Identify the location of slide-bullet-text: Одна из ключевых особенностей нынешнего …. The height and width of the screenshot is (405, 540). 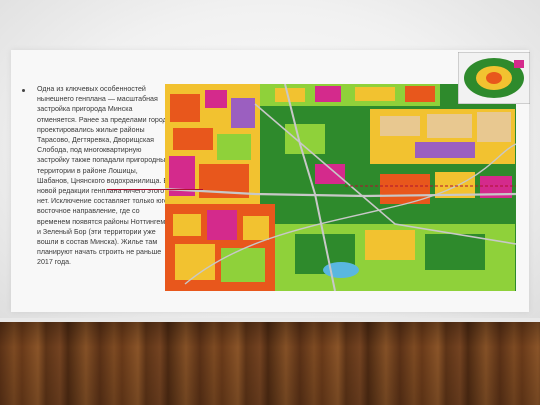
(104, 176).